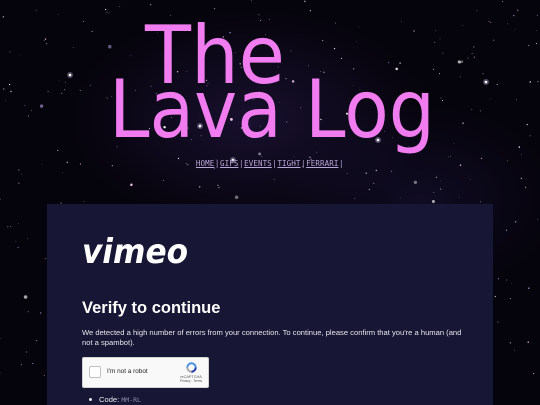 This screenshot has height=405, width=540. What do you see at coordinates (191, 367) in the screenshot?
I see `recaptcha-icon` at bounding box center [191, 367].